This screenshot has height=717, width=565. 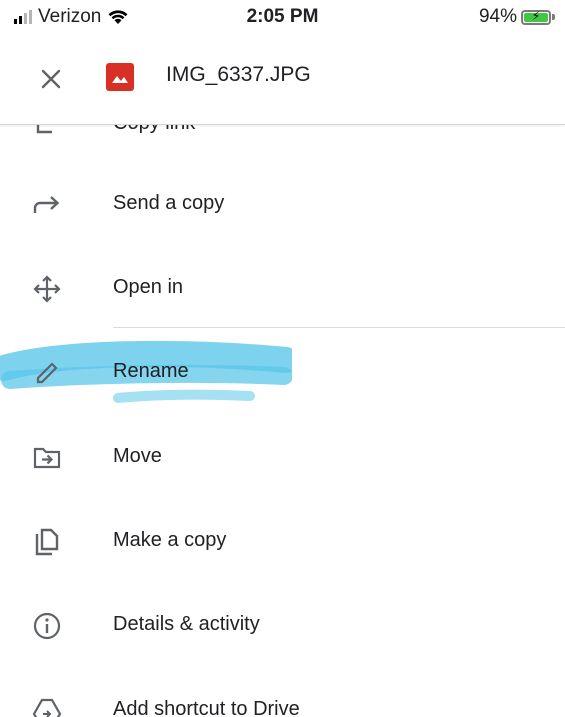 What do you see at coordinates (282, 288) in the screenshot?
I see `menu-item-open-in: Open in` at bounding box center [282, 288].